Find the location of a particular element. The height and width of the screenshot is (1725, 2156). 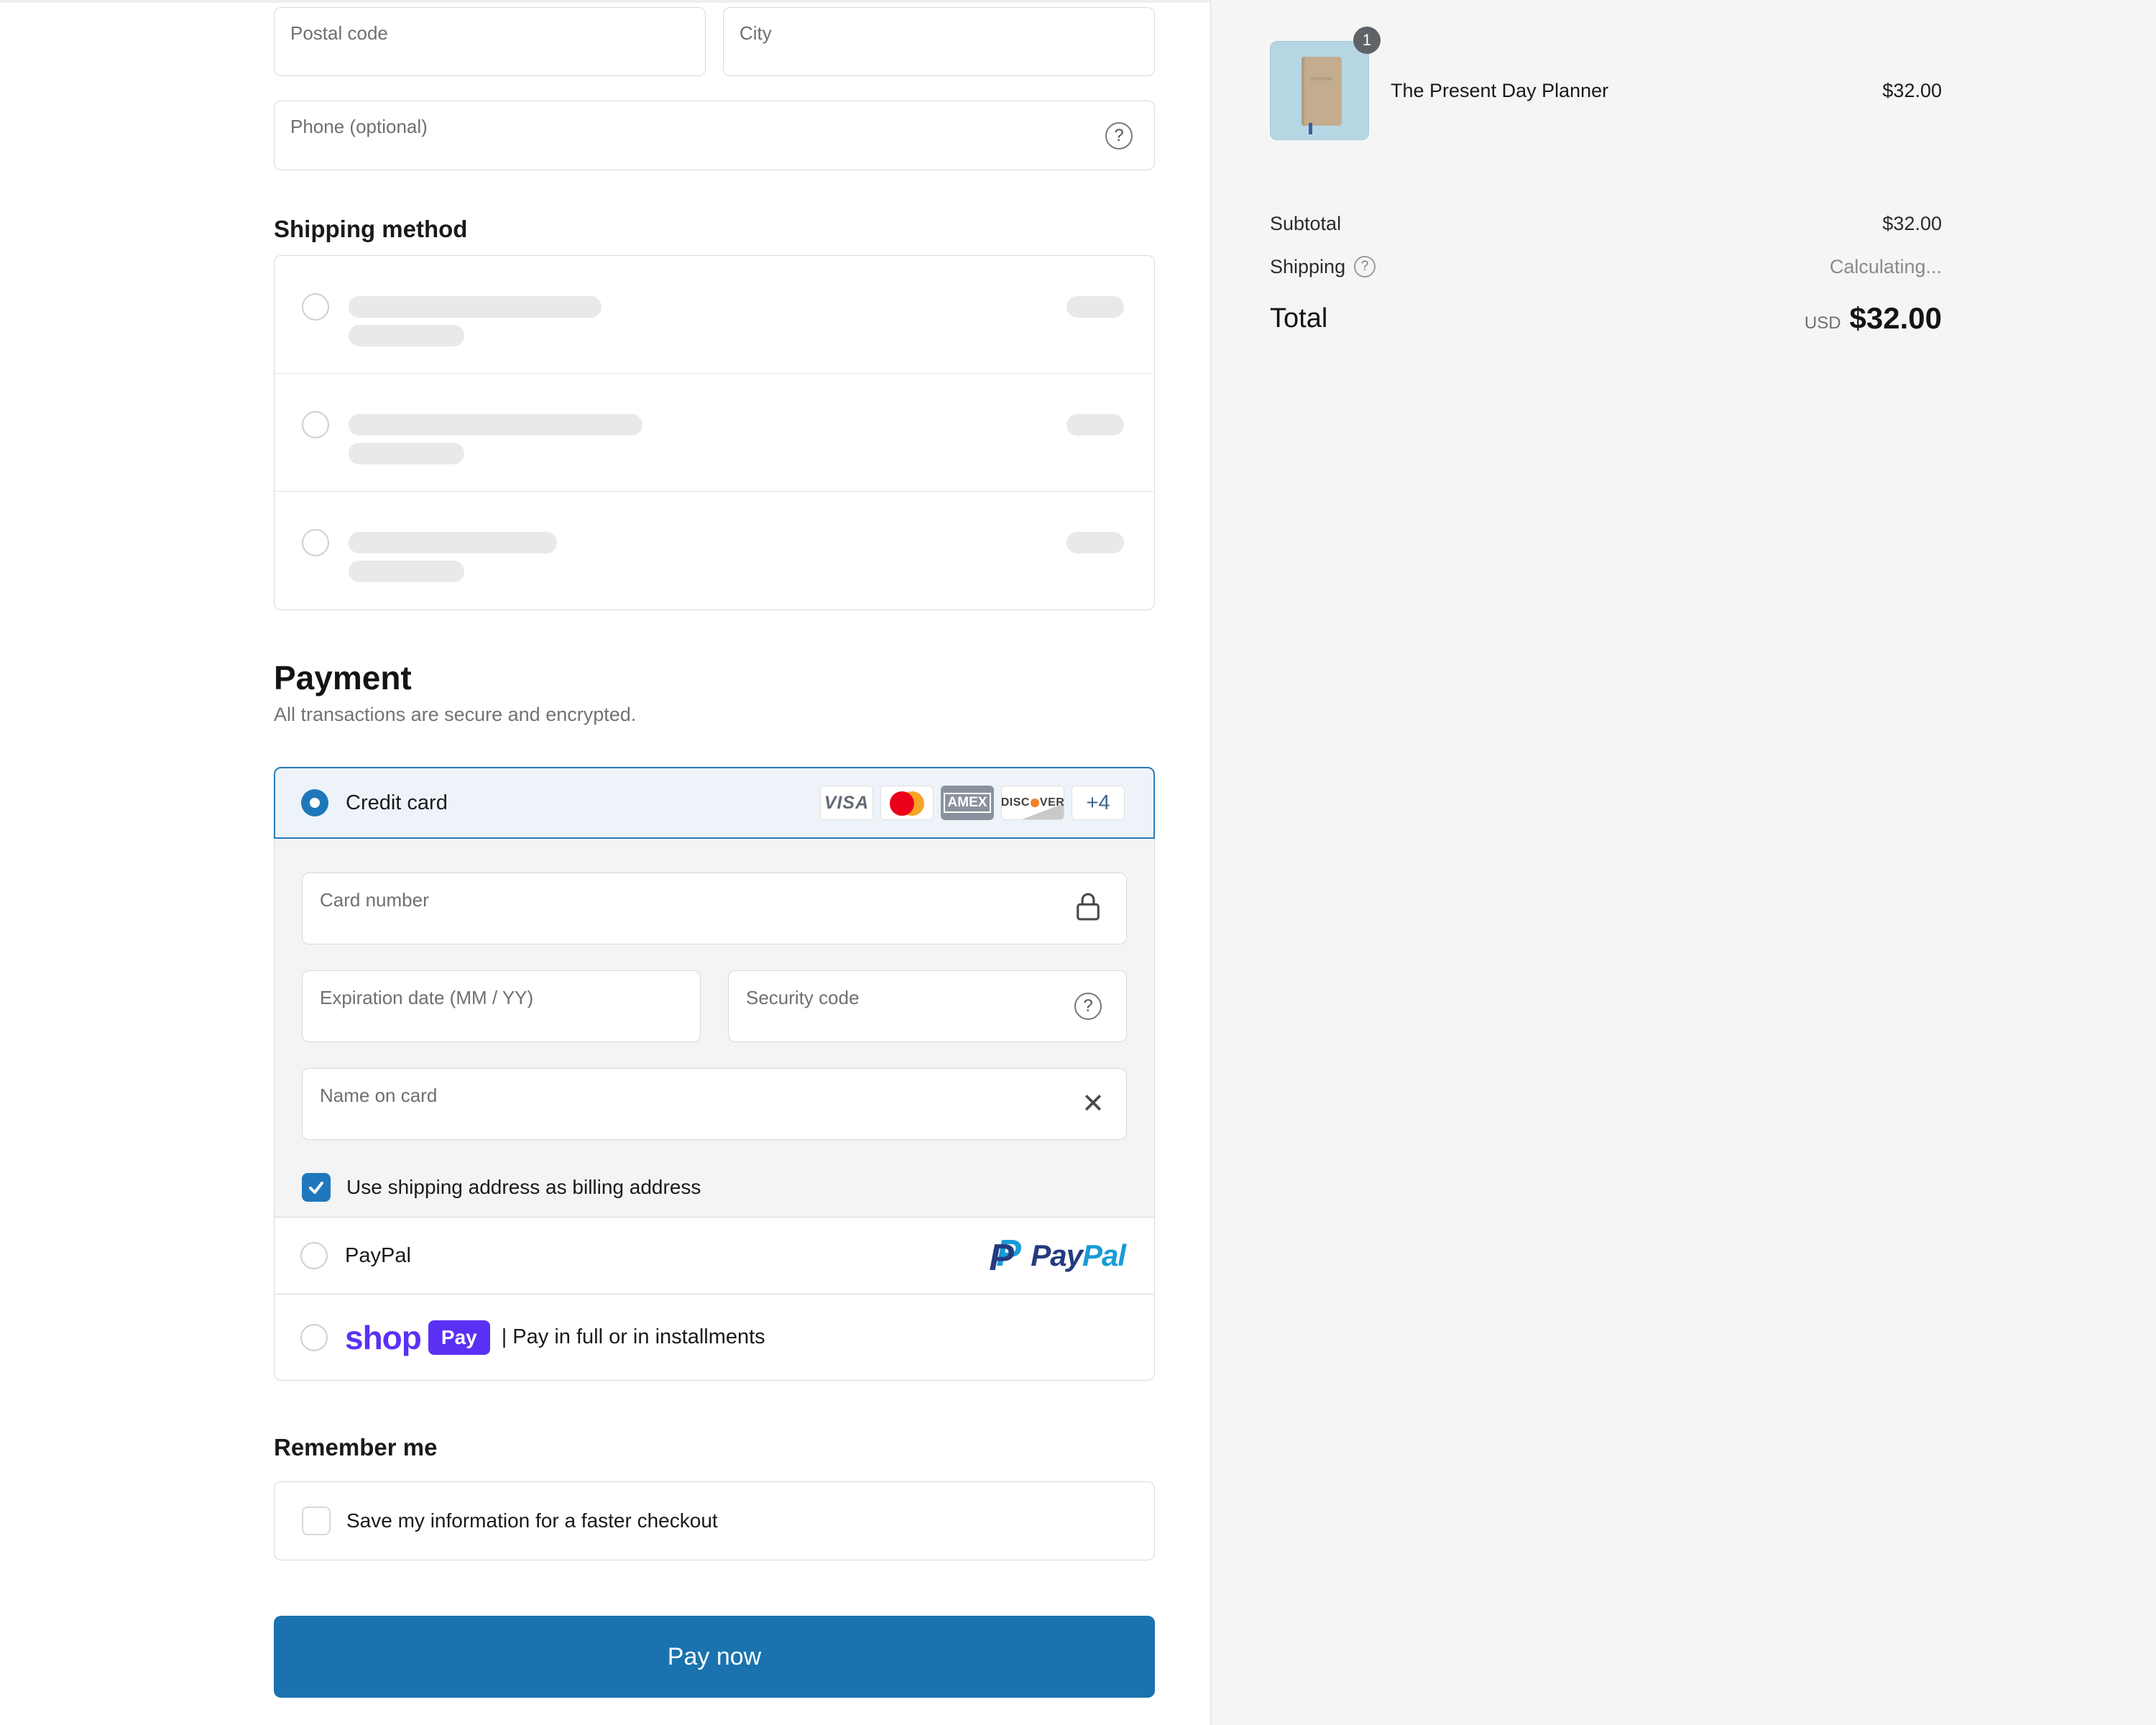

shop-pay-badge: Pay is located at coordinates (459, 1337).